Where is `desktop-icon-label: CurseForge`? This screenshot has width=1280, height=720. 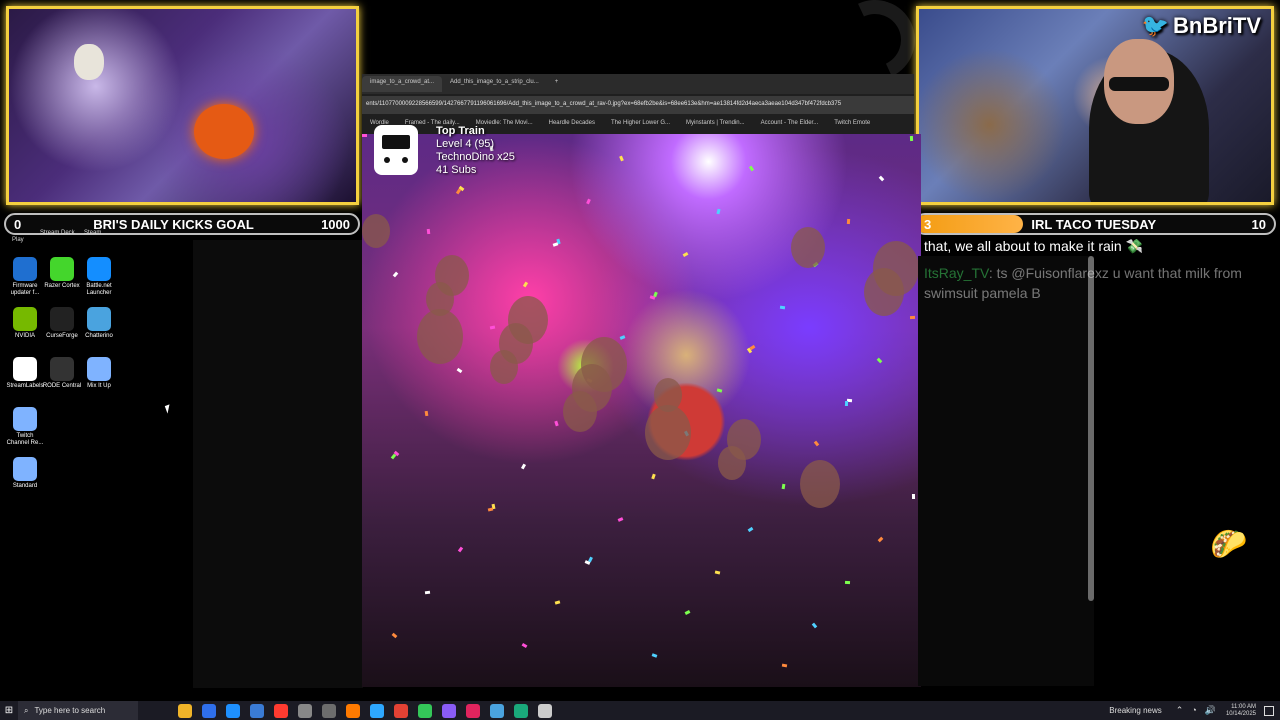
desktop-icon-label: CurseForge is located at coordinates (62, 336).